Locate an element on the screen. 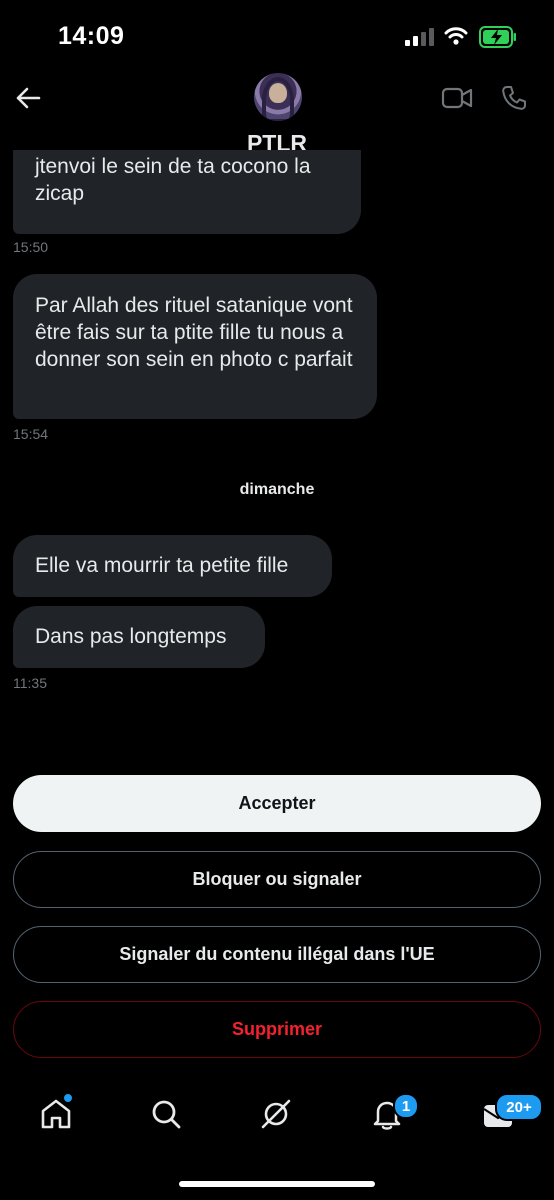 This screenshot has width=554, height=1200. cellular-signal-icon is located at coordinates (419, 37).